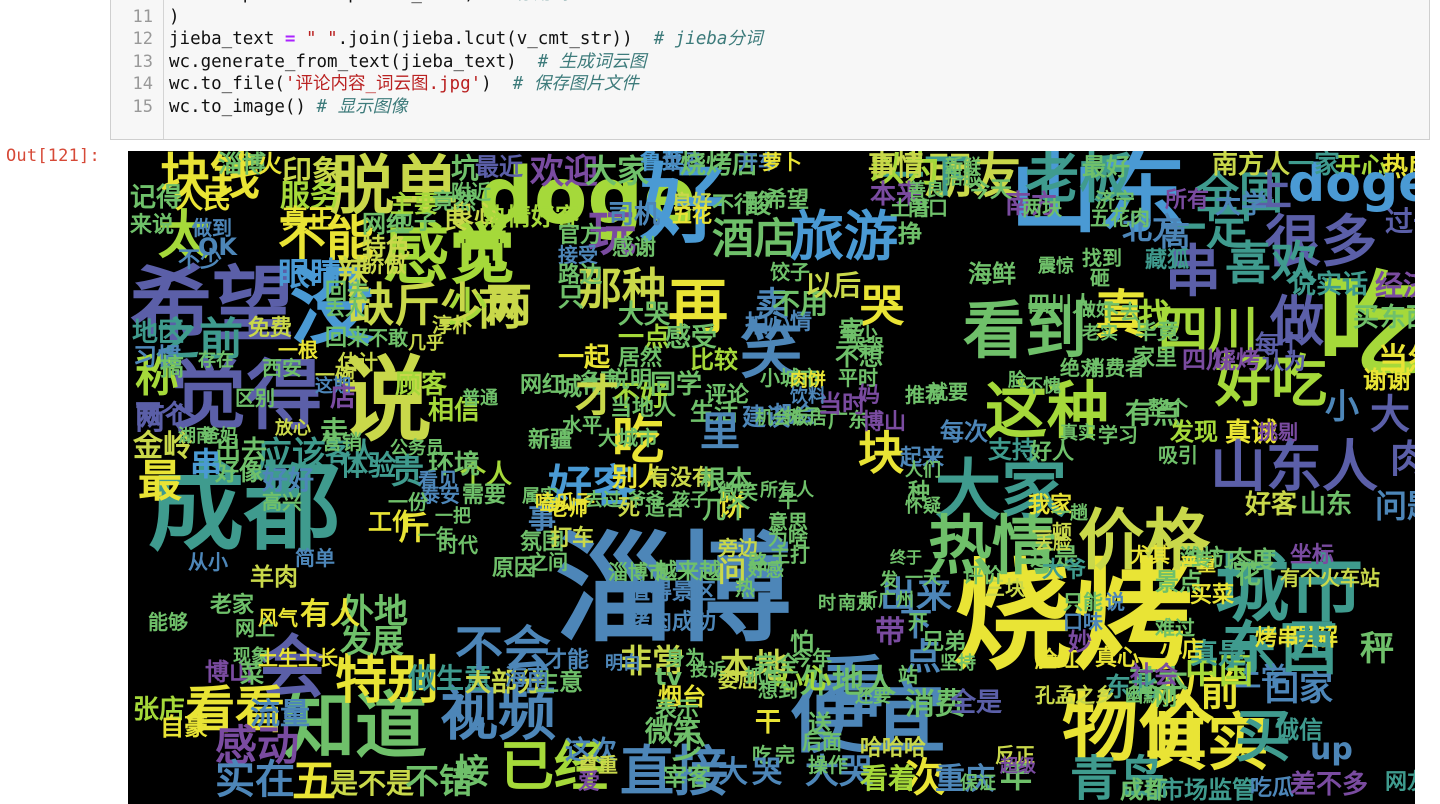  What do you see at coordinates (778, 690) in the screenshot?
I see `wordcloud-word: 想到` at bounding box center [778, 690].